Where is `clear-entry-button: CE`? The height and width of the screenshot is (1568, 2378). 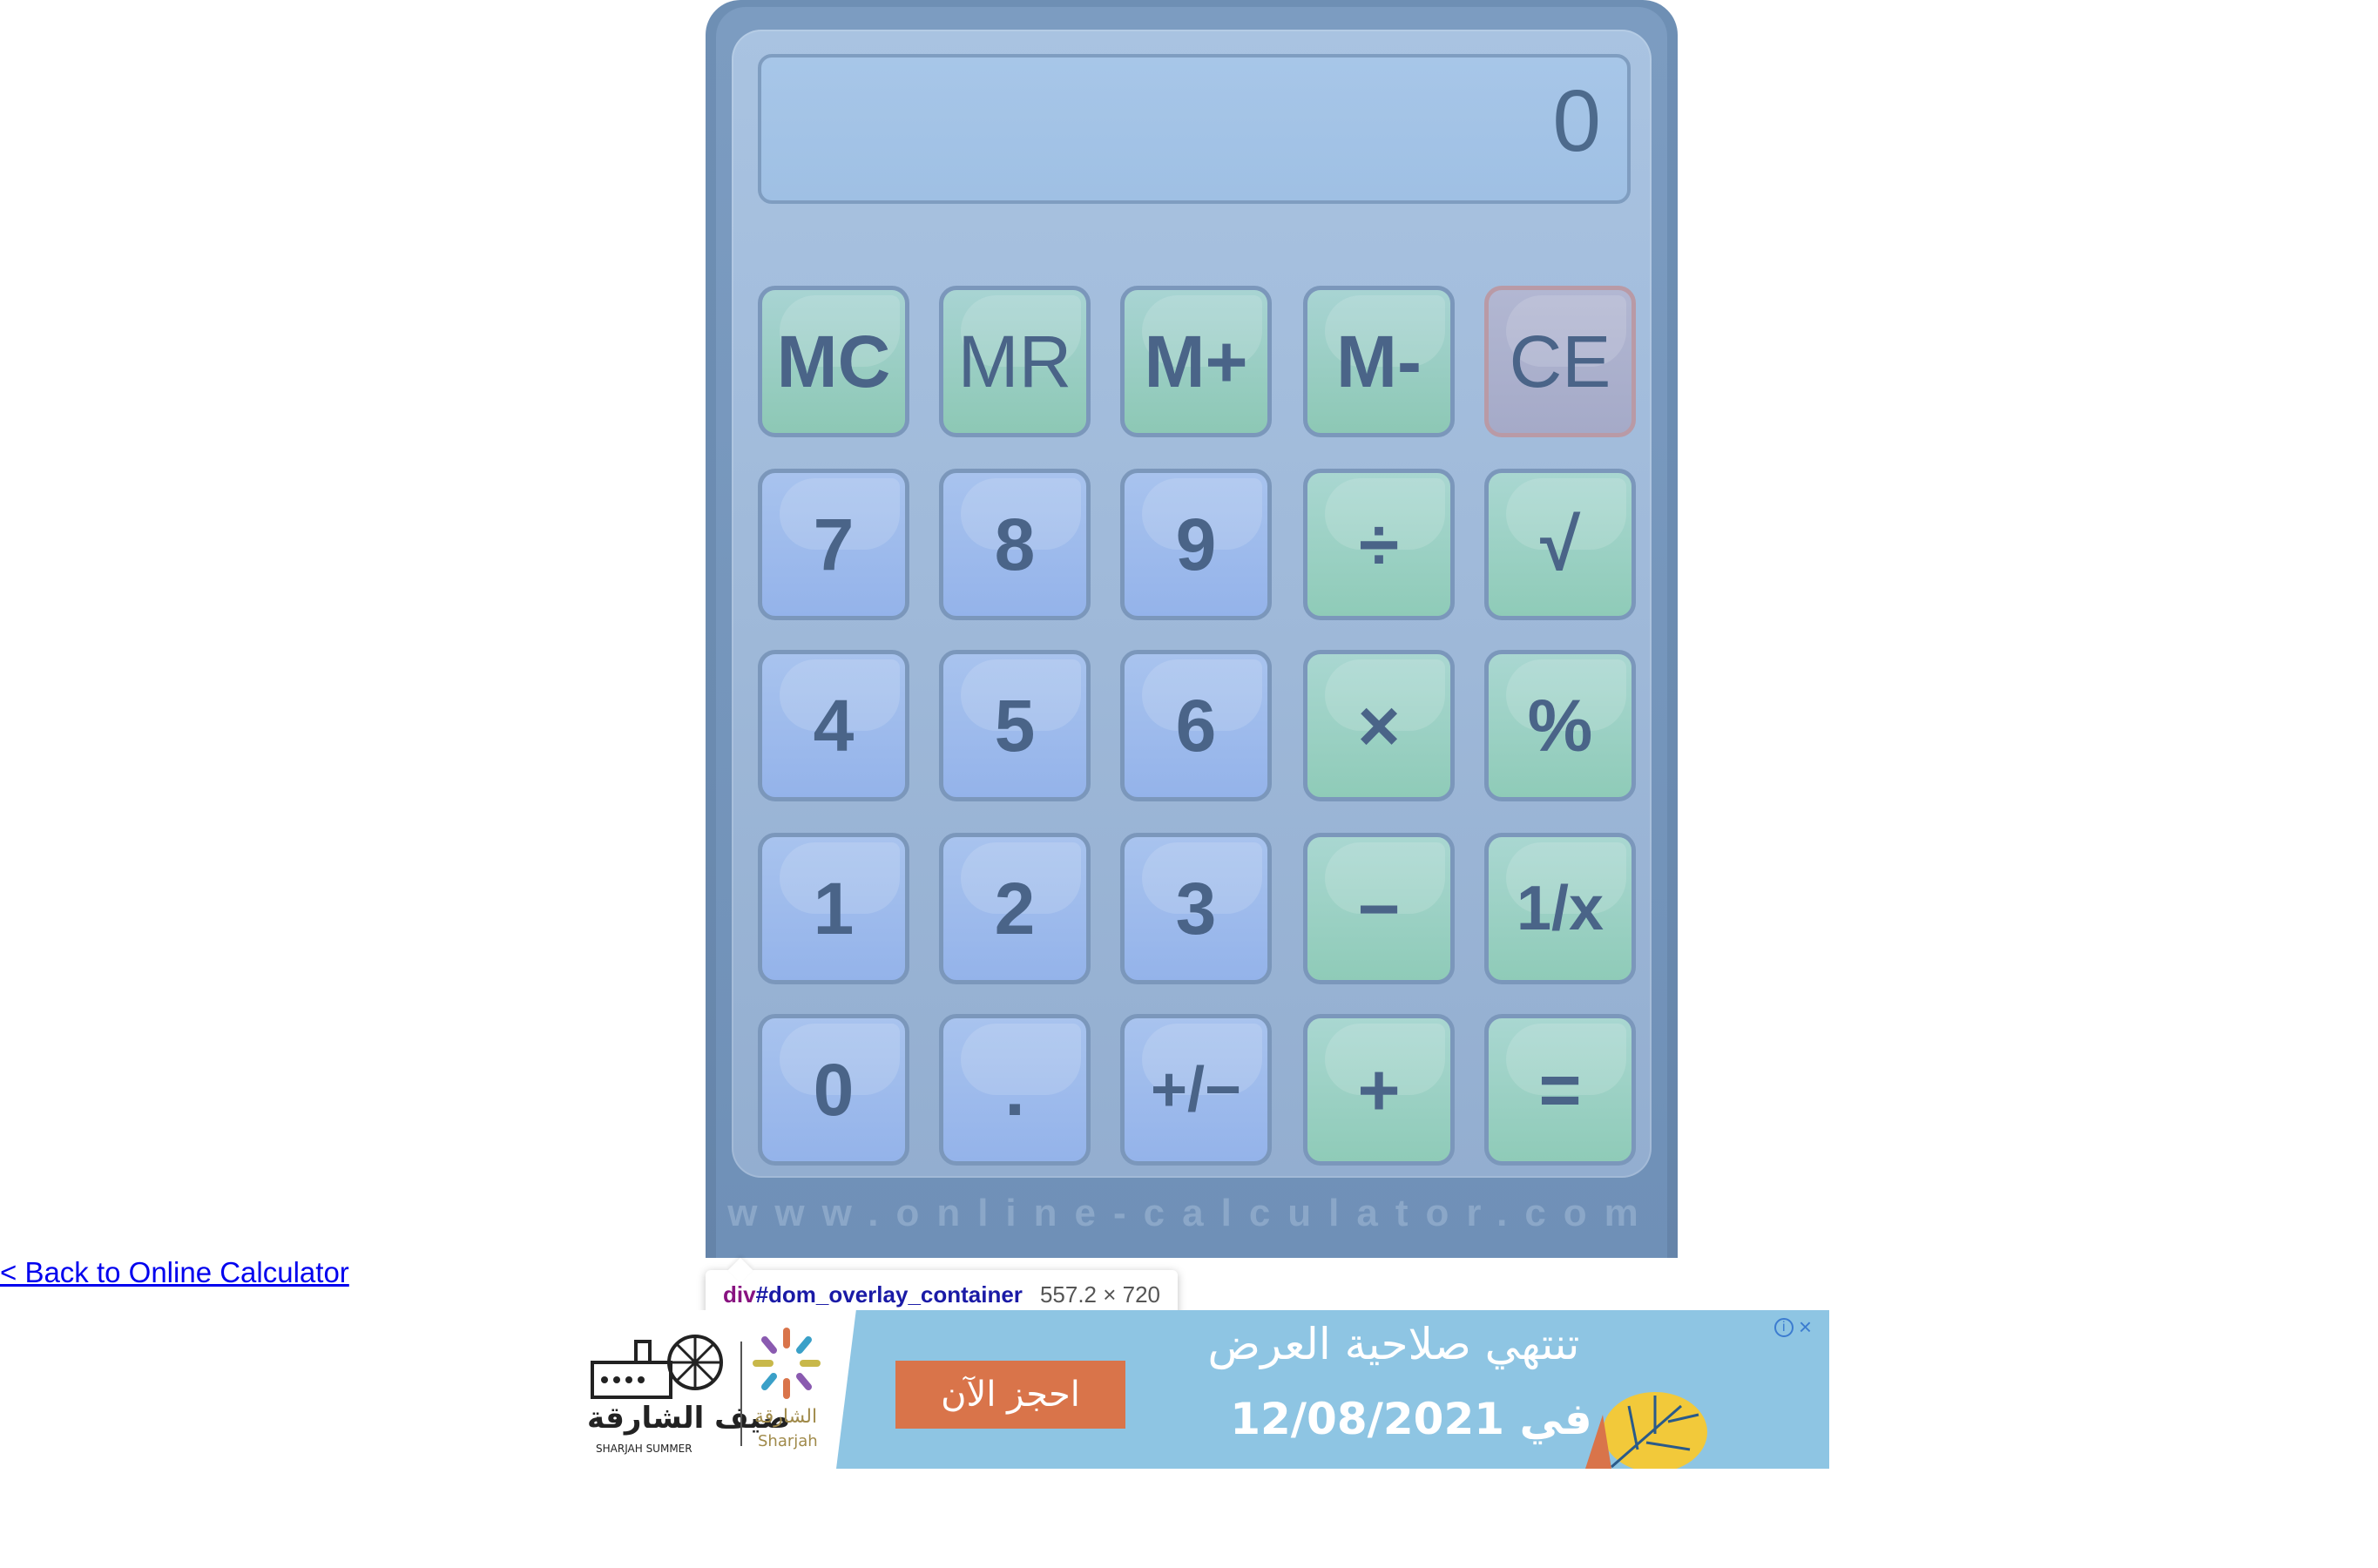
clear-entry-button: CE is located at coordinates (1560, 361).